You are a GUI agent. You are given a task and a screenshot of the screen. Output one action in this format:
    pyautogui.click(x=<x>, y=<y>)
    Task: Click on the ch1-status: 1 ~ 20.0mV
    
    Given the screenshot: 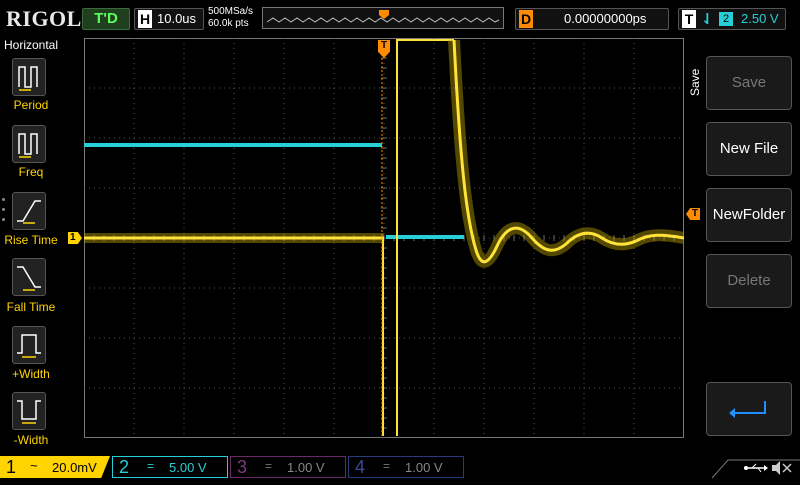 What is the action you would take?
    pyautogui.click(x=55, y=467)
    